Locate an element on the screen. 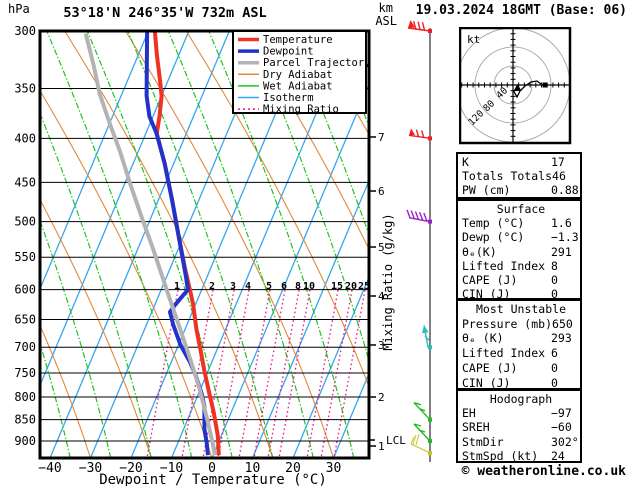  stats-row: PW (cm) 0.88 is located at coordinates (521, 190).